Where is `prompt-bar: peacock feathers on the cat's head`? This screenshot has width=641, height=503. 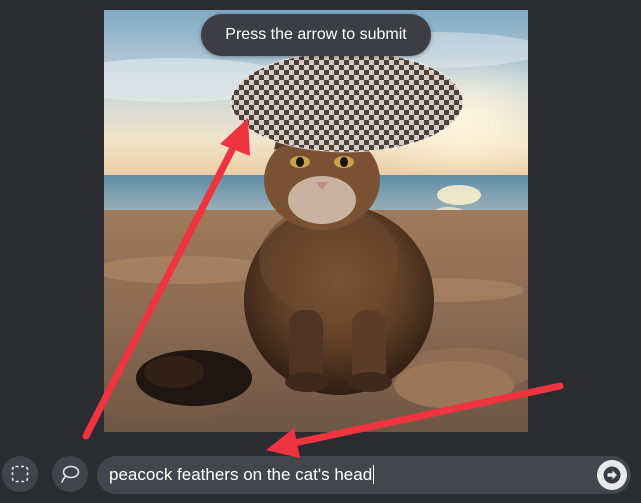 prompt-bar: peacock feathers on the cat's head is located at coordinates (364, 475).